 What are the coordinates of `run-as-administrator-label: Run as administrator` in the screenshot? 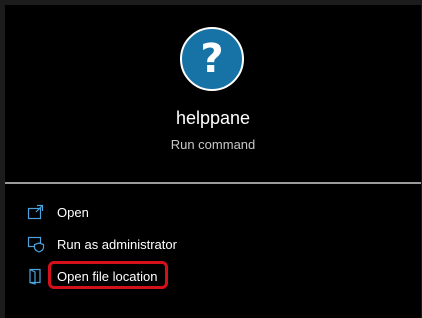 It's located at (117, 244).